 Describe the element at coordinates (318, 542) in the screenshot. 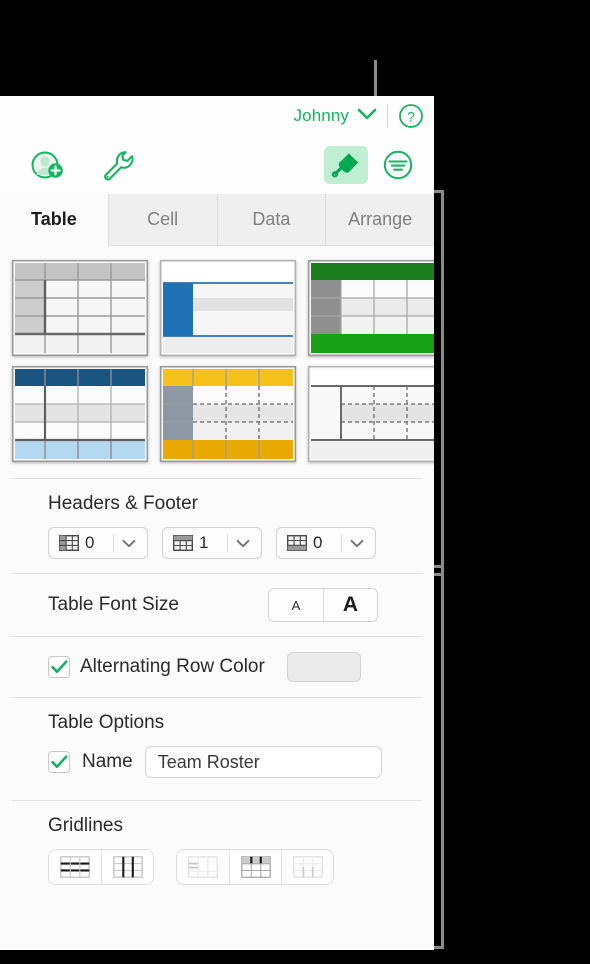

I see `footer-rows-value: 0` at that location.